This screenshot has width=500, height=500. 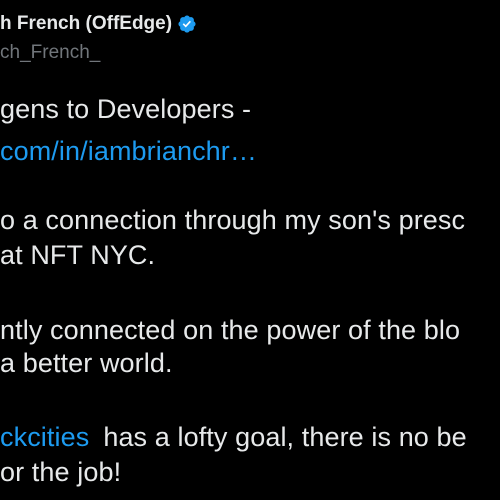 What do you see at coordinates (126, 109) in the screenshot?
I see `tweet-text-line-1: gens to Developers -` at bounding box center [126, 109].